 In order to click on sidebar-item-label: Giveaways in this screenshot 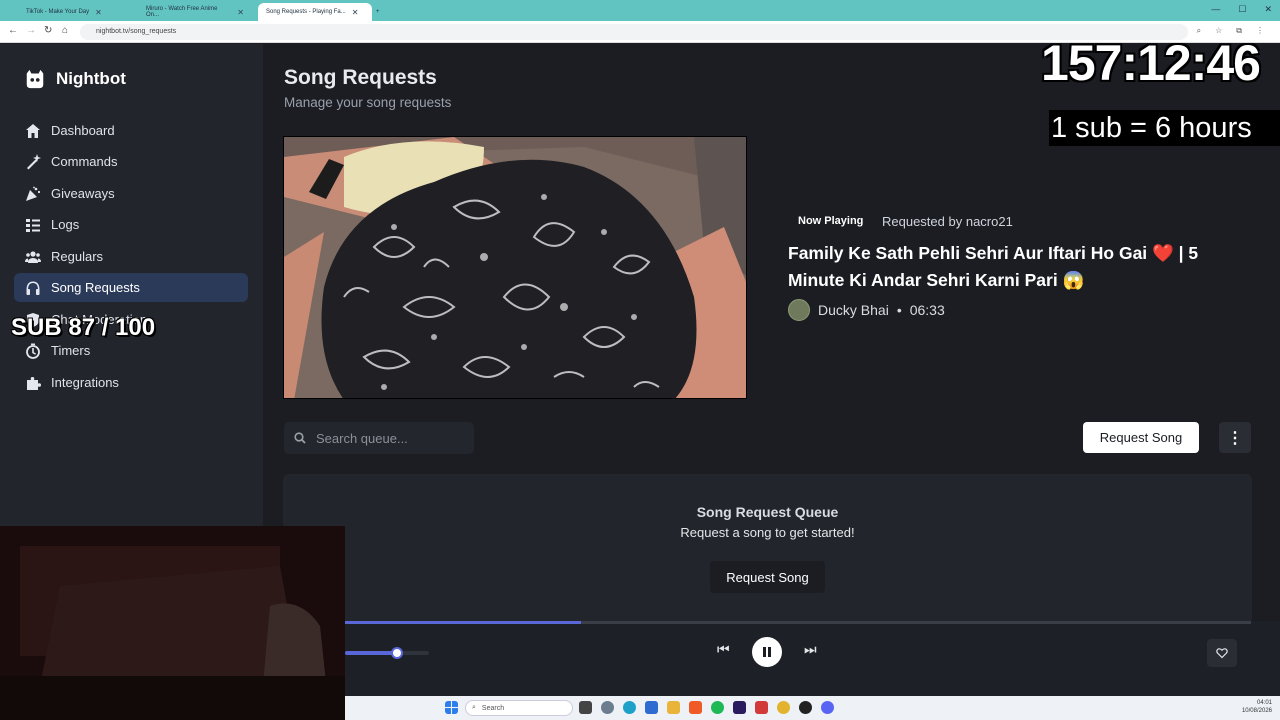, I will do `click(83, 193)`.